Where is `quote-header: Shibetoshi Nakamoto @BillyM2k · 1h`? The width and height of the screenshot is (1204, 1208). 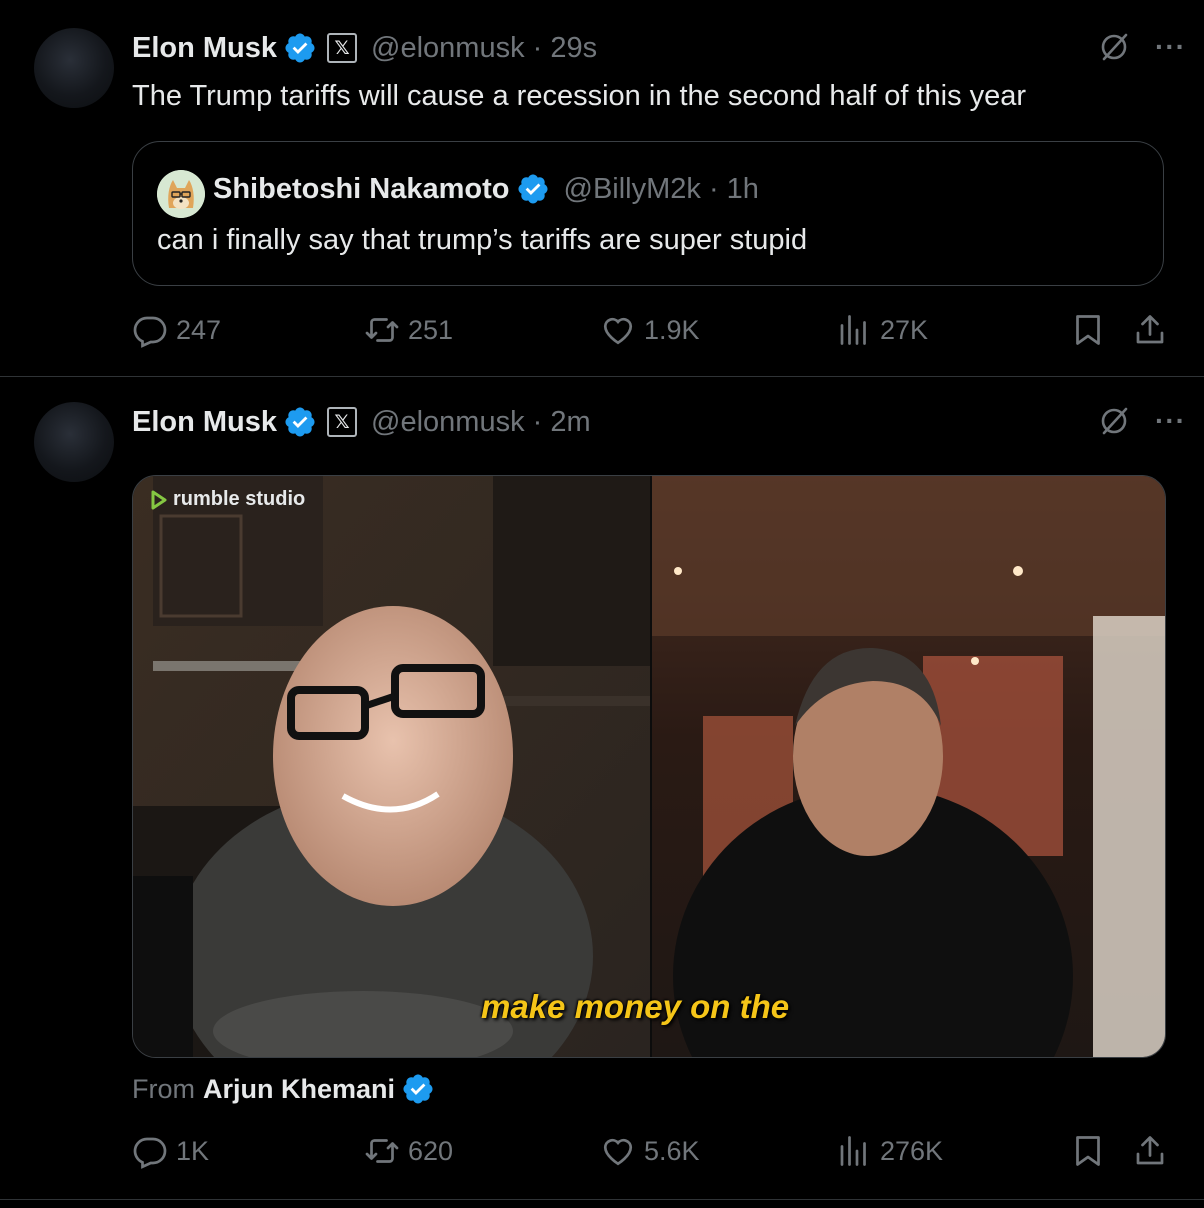
quote-header: Shibetoshi Nakamoto @BillyM2k · 1h is located at coordinates (486, 189).